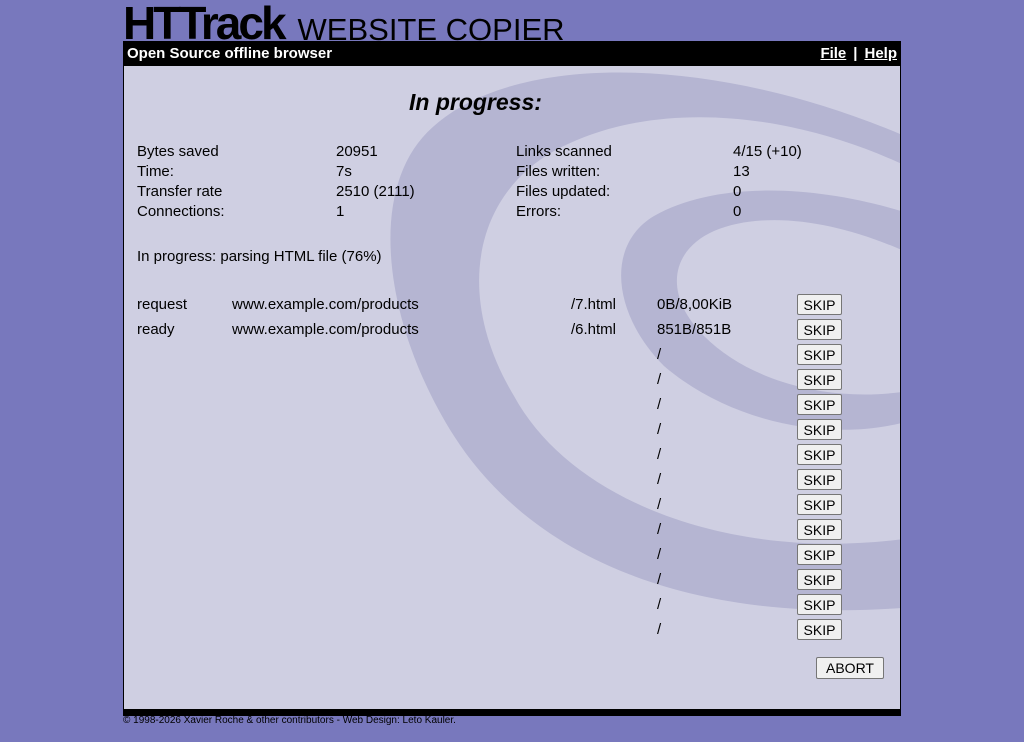  I want to click on stat-value-files-updated: 0, so click(737, 191).